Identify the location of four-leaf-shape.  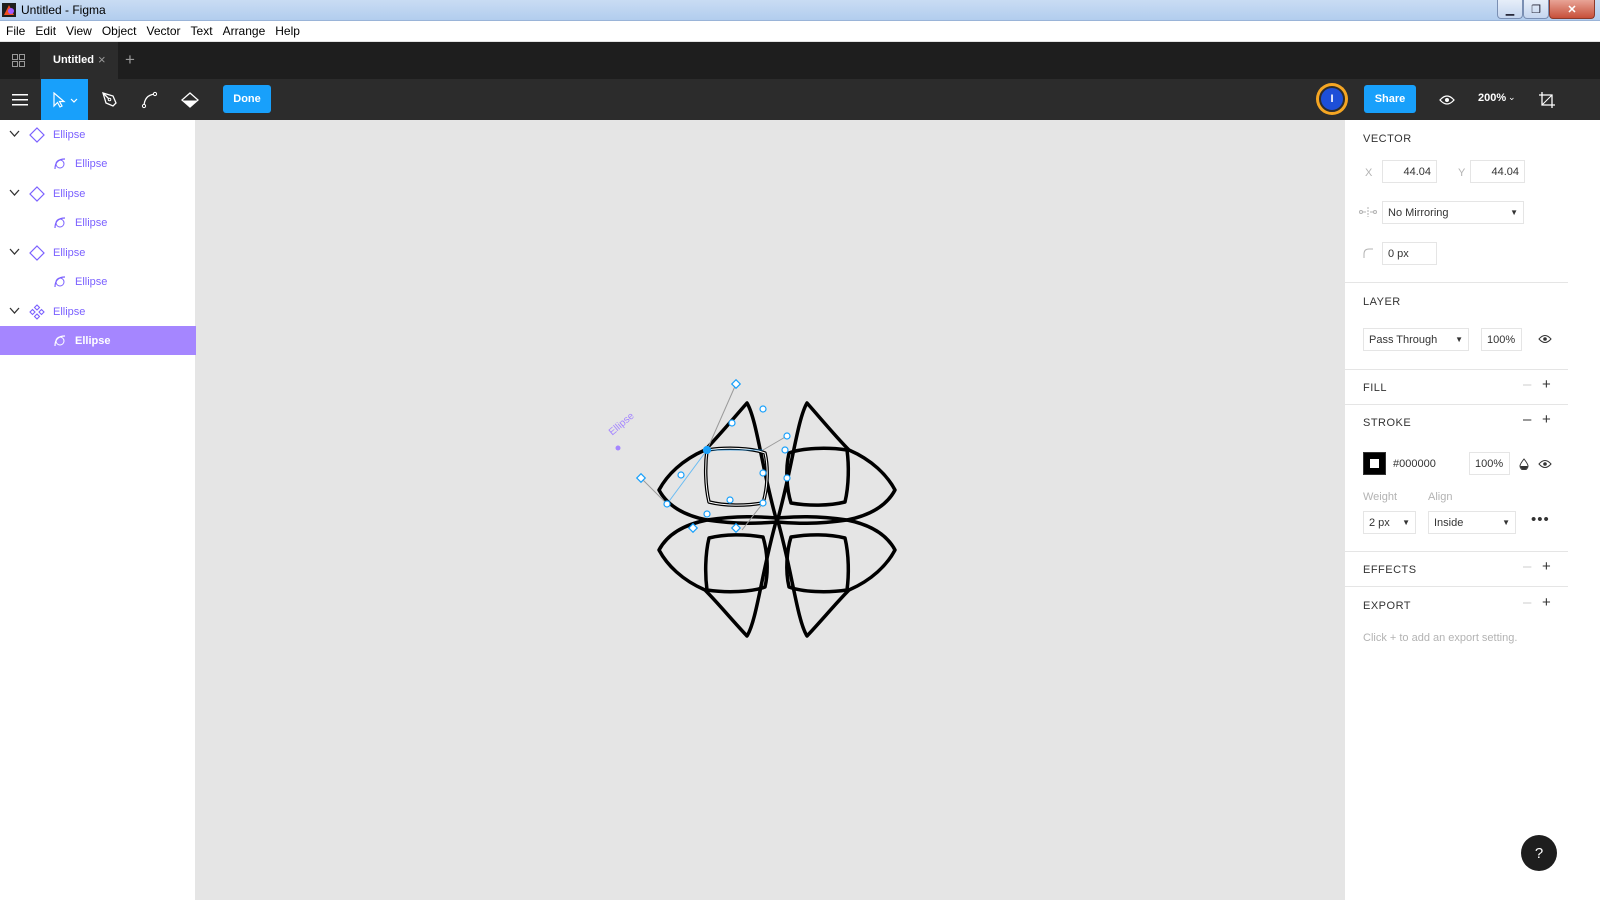
(777, 519).